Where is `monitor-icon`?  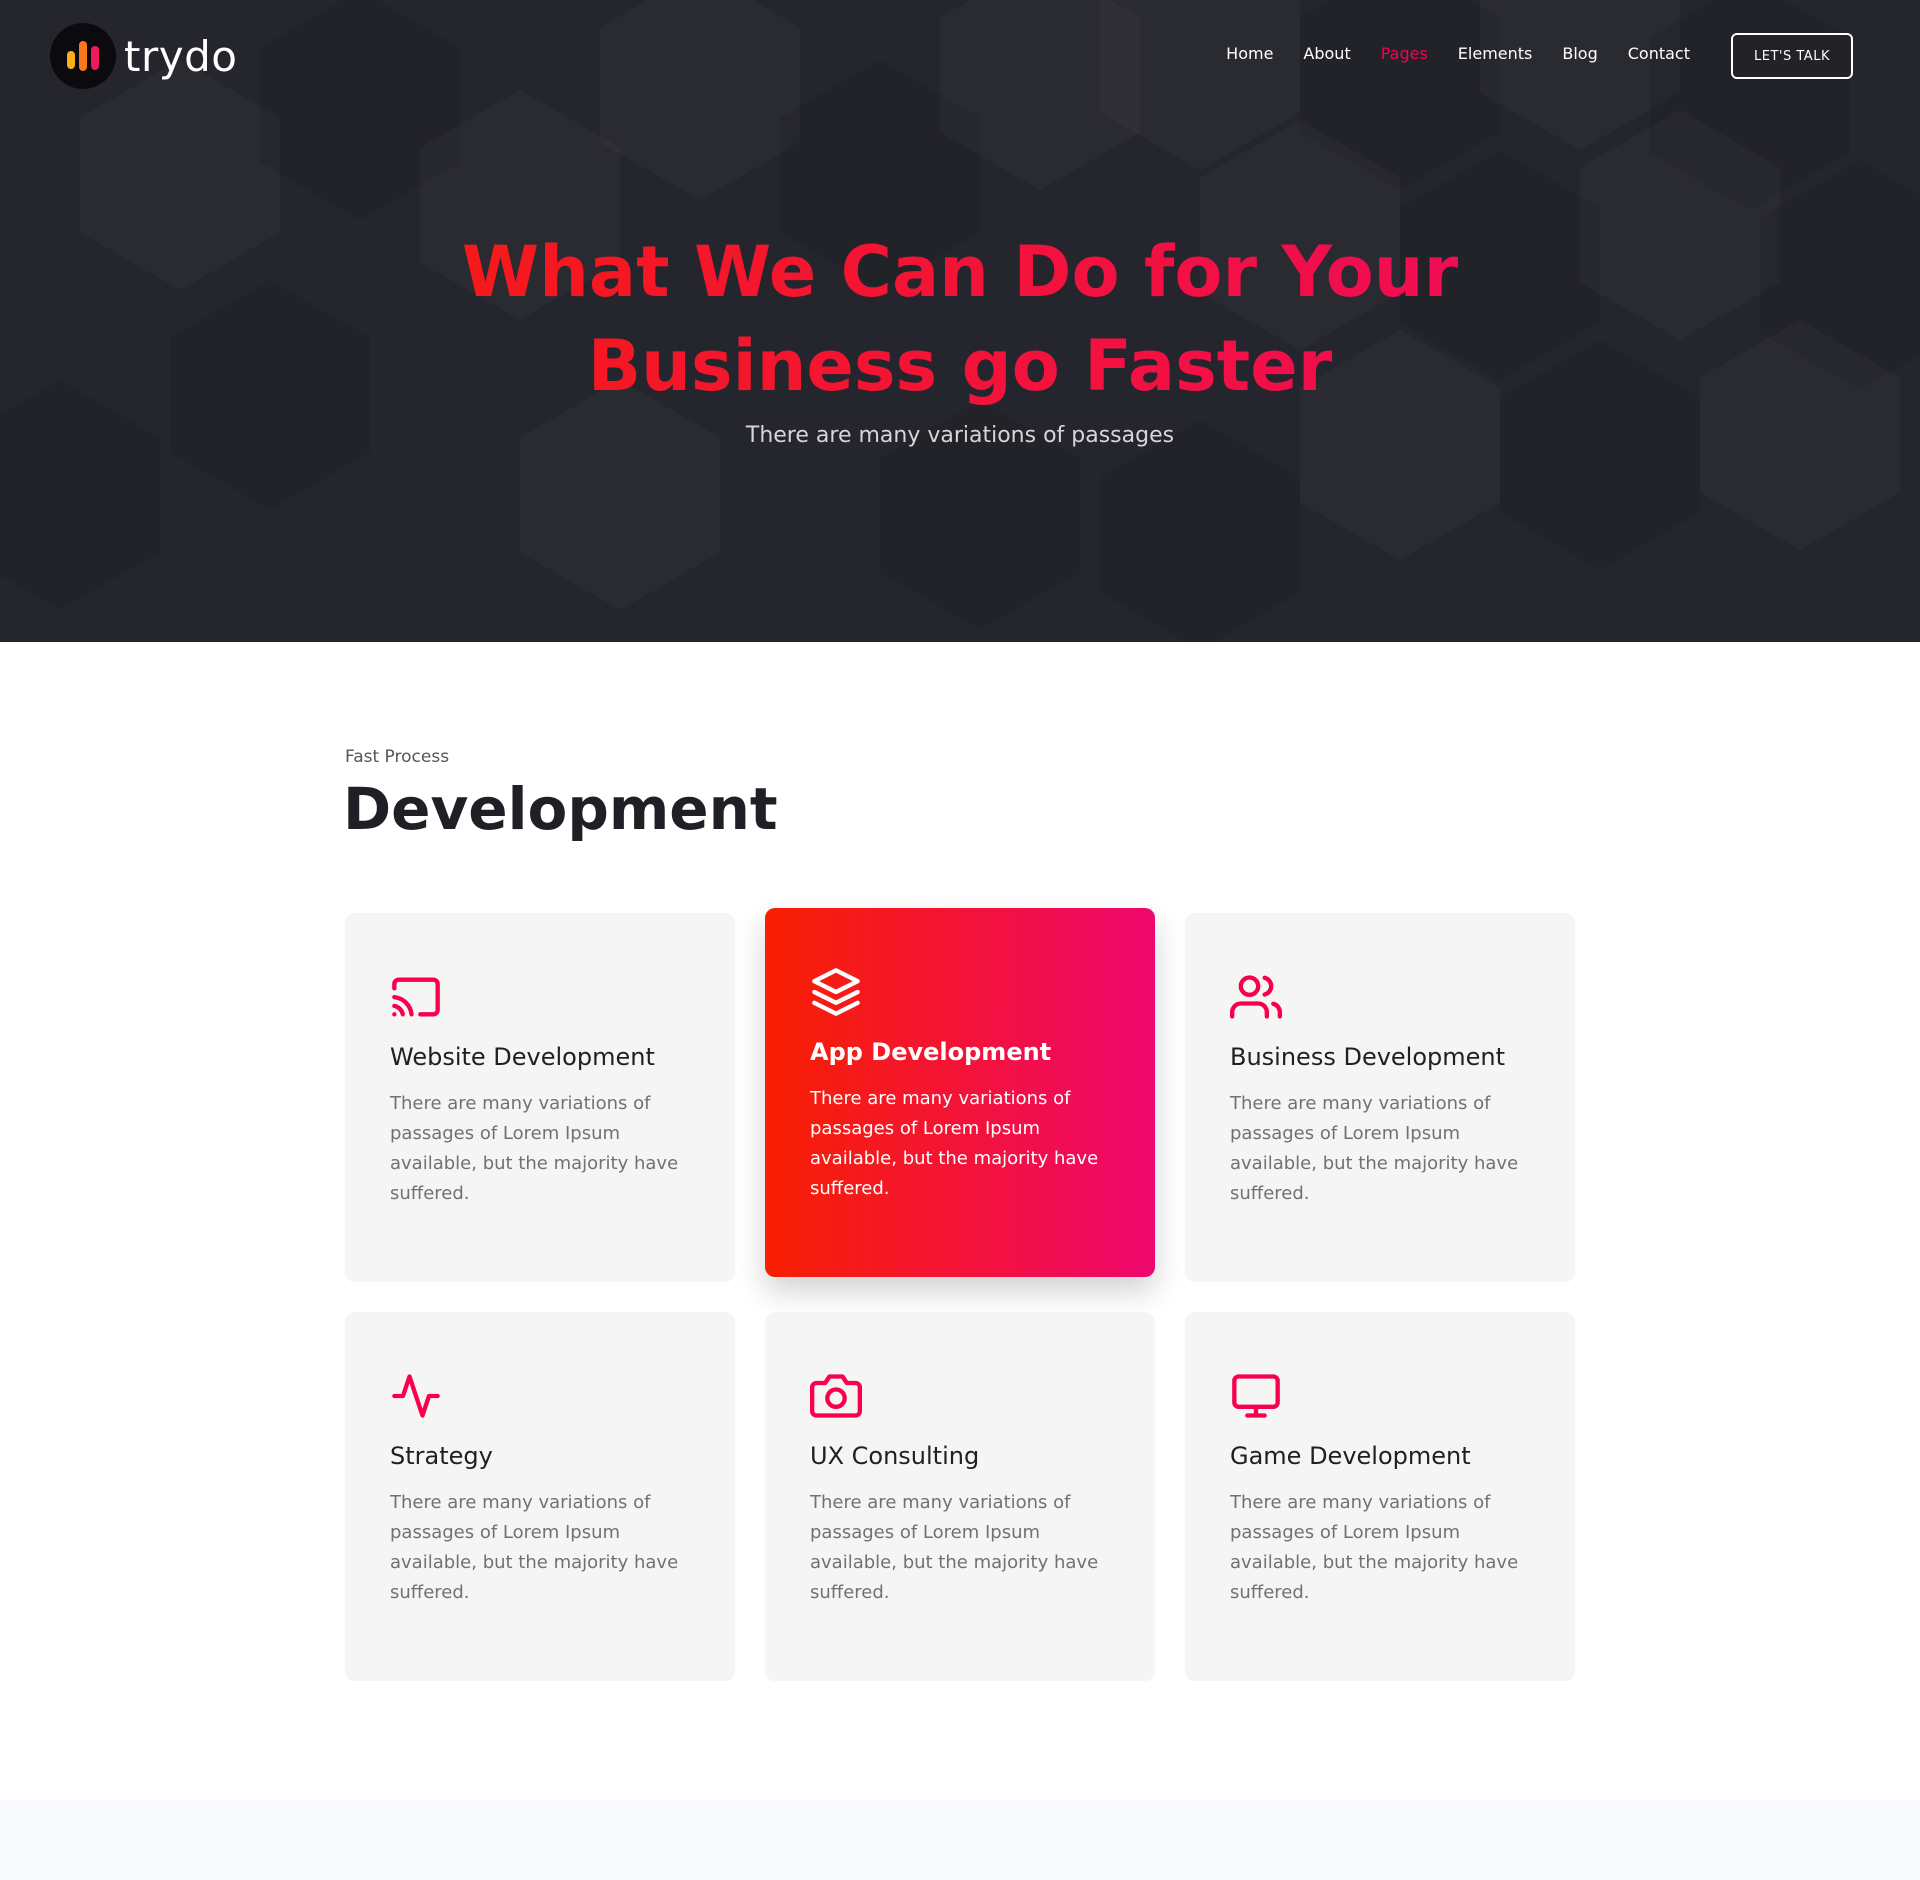 monitor-icon is located at coordinates (1256, 1396).